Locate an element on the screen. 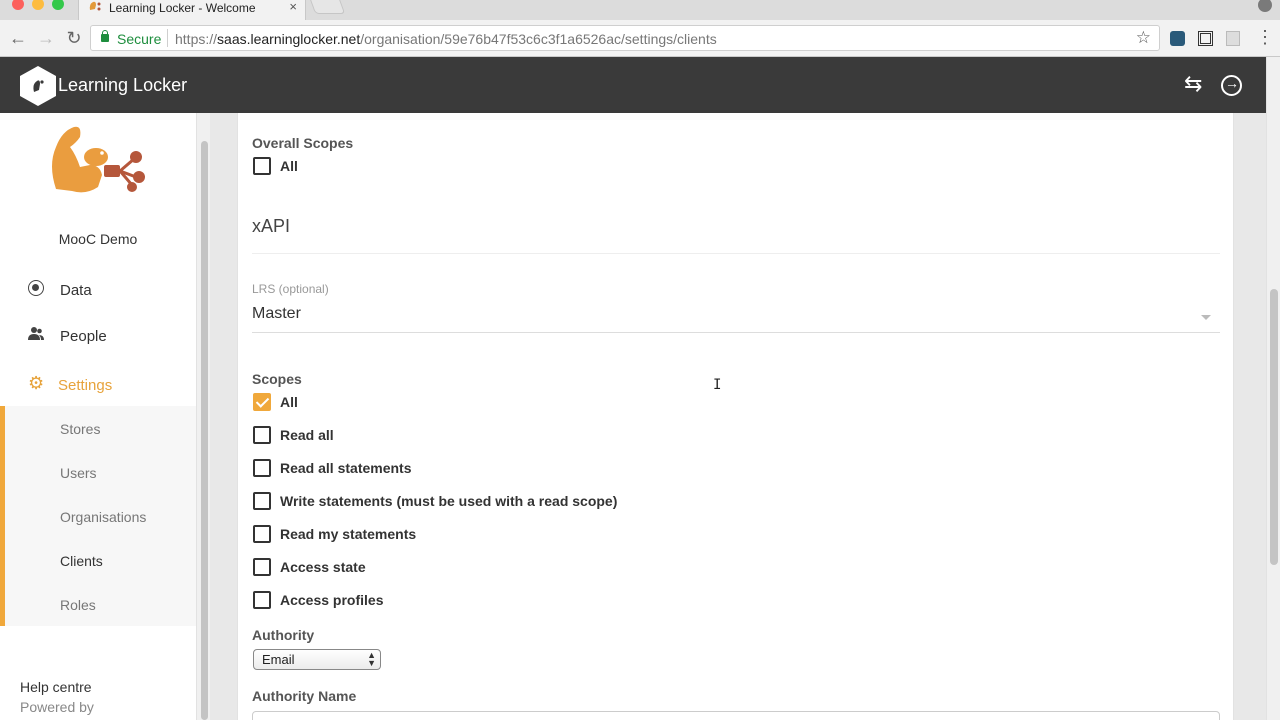 The image size is (1280, 720). sidebar-subitem-users: Users is located at coordinates (78, 473).